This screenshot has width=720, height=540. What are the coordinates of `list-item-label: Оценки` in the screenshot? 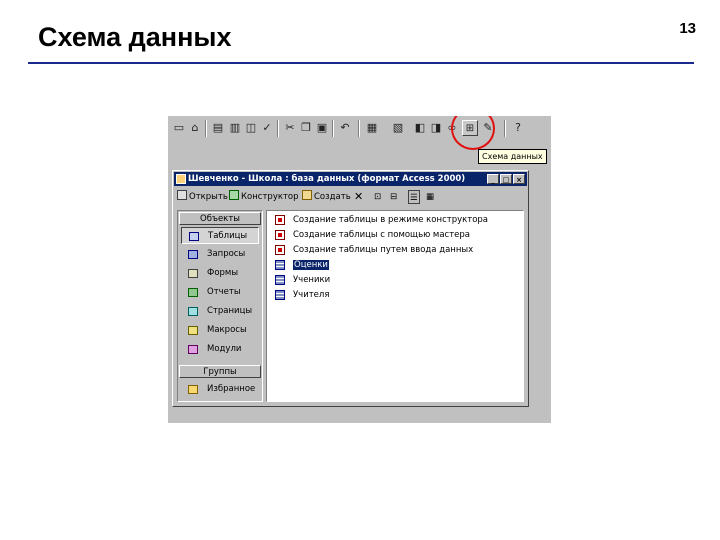 It's located at (311, 265).